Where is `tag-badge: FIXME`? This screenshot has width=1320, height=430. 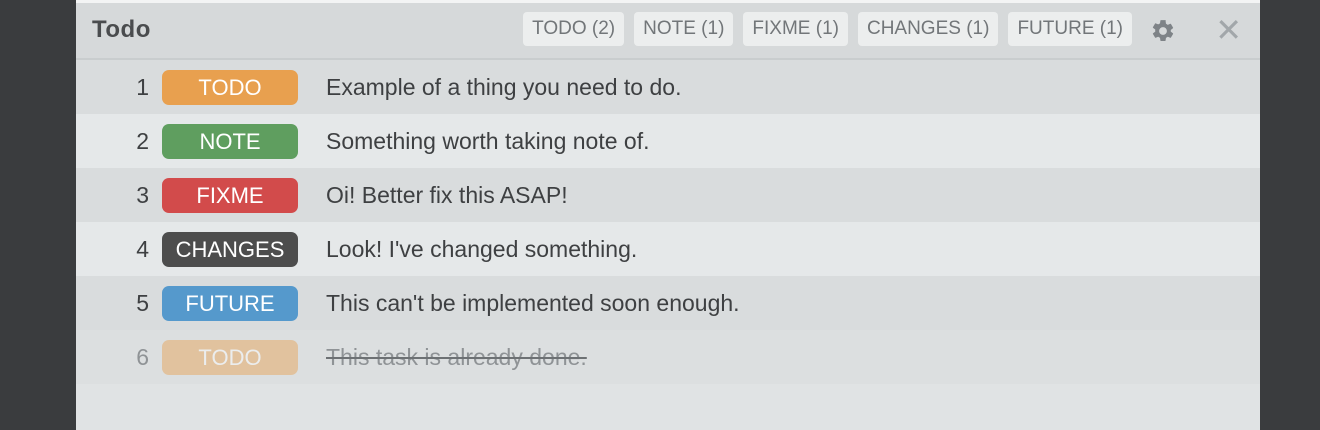
tag-badge: FIXME is located at coordinates (230, 195).